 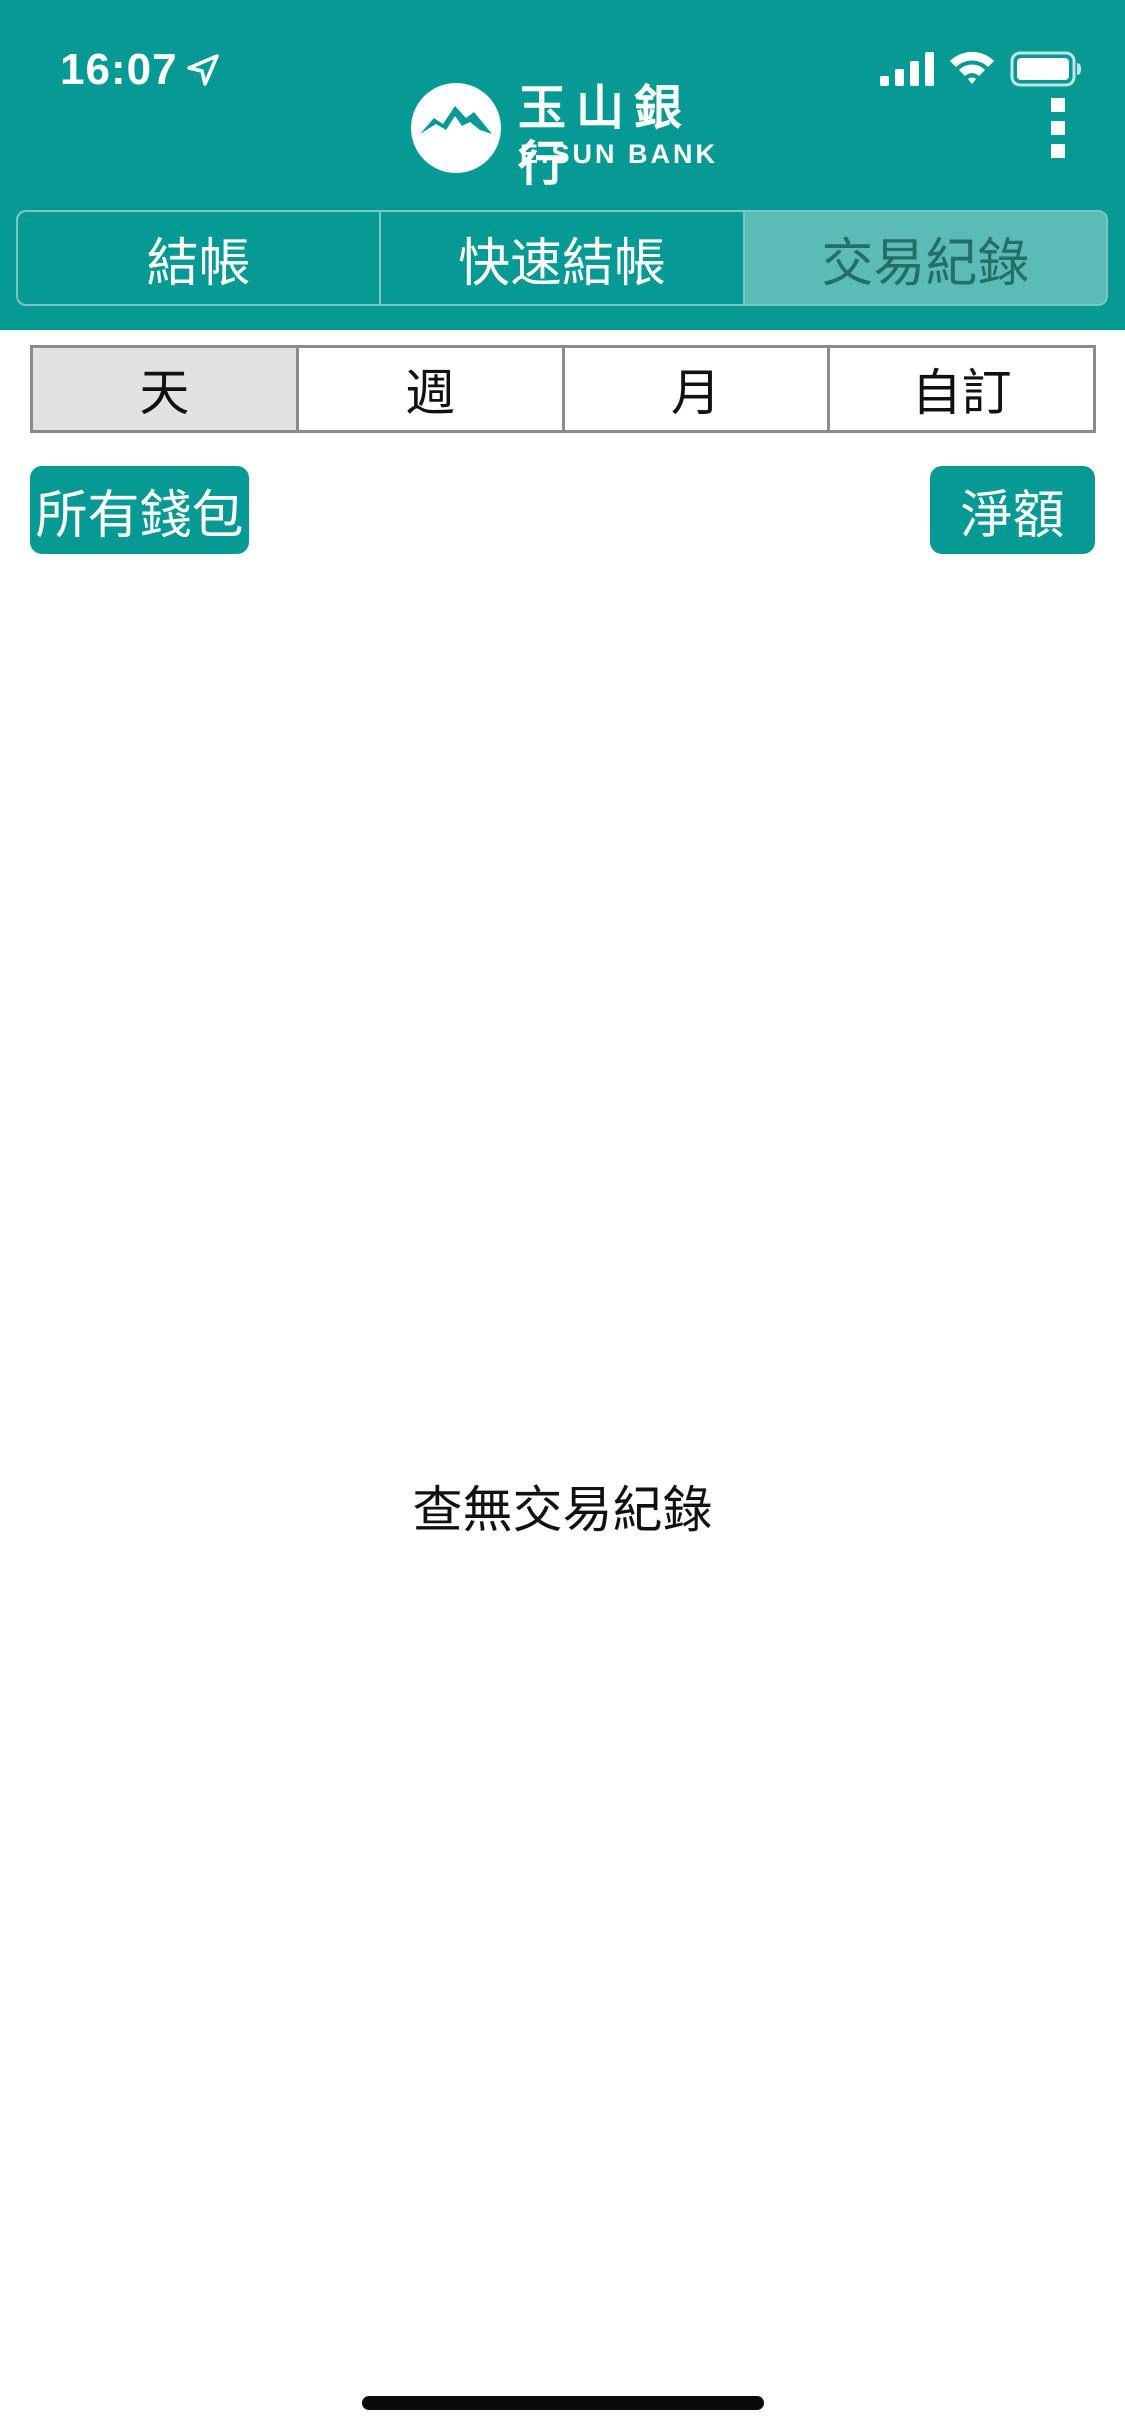 I want to click on tab-quick-checkout: 快速結帳, so click(x=560, y=258).